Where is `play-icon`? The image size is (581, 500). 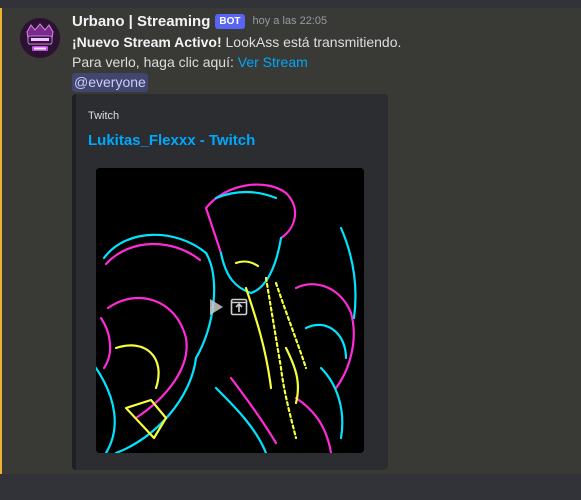 play-icon is located at coordinates (216, 307).